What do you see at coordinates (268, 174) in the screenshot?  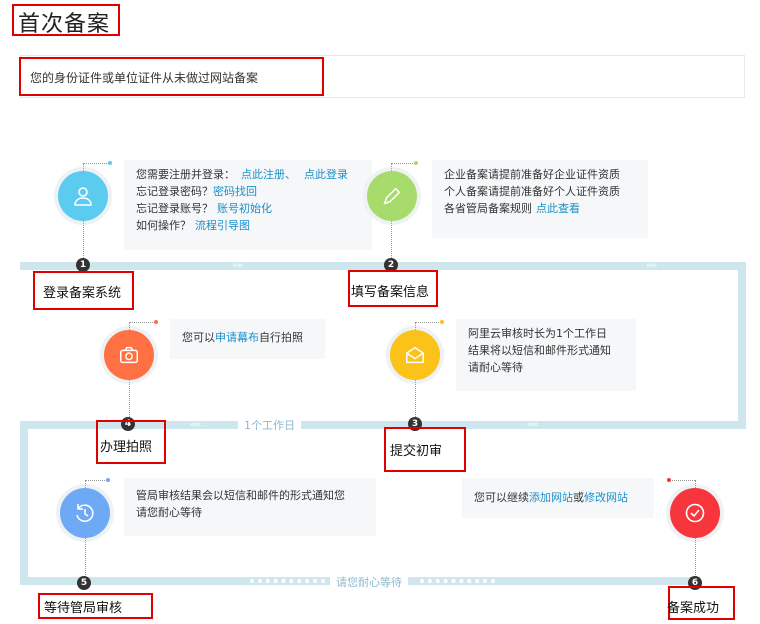 I see `register-link: 点此注册、` at bounding box center [268, 174].